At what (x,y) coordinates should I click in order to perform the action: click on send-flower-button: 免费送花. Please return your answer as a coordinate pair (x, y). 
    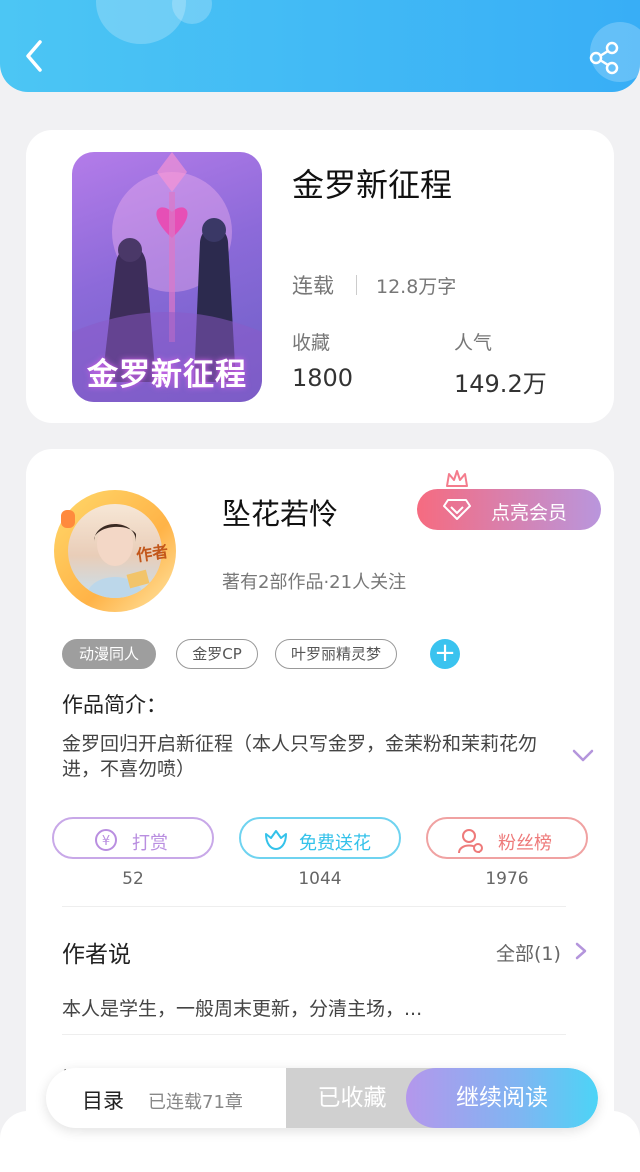
    Looking at the image, I should click on (320, 838).